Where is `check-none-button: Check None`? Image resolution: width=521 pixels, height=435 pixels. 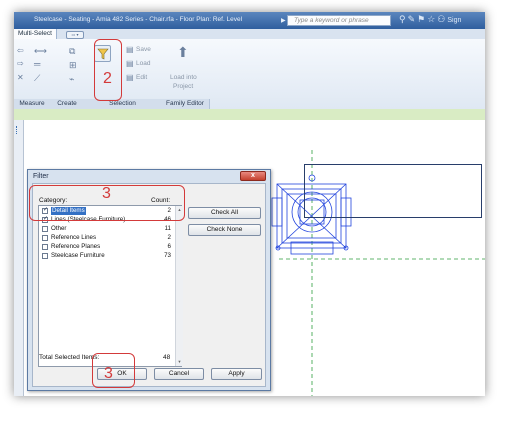
check-none-button: Check None is located at coordinates (224, 230).